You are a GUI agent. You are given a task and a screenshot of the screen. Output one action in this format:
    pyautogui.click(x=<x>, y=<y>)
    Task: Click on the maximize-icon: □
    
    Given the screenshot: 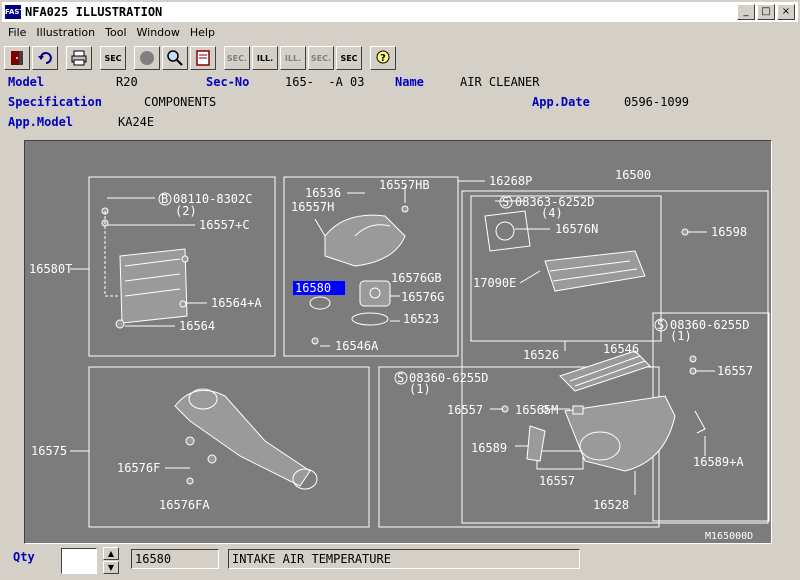 What is the action you would take?
    pyautogui.click(x=766, y=12)
    